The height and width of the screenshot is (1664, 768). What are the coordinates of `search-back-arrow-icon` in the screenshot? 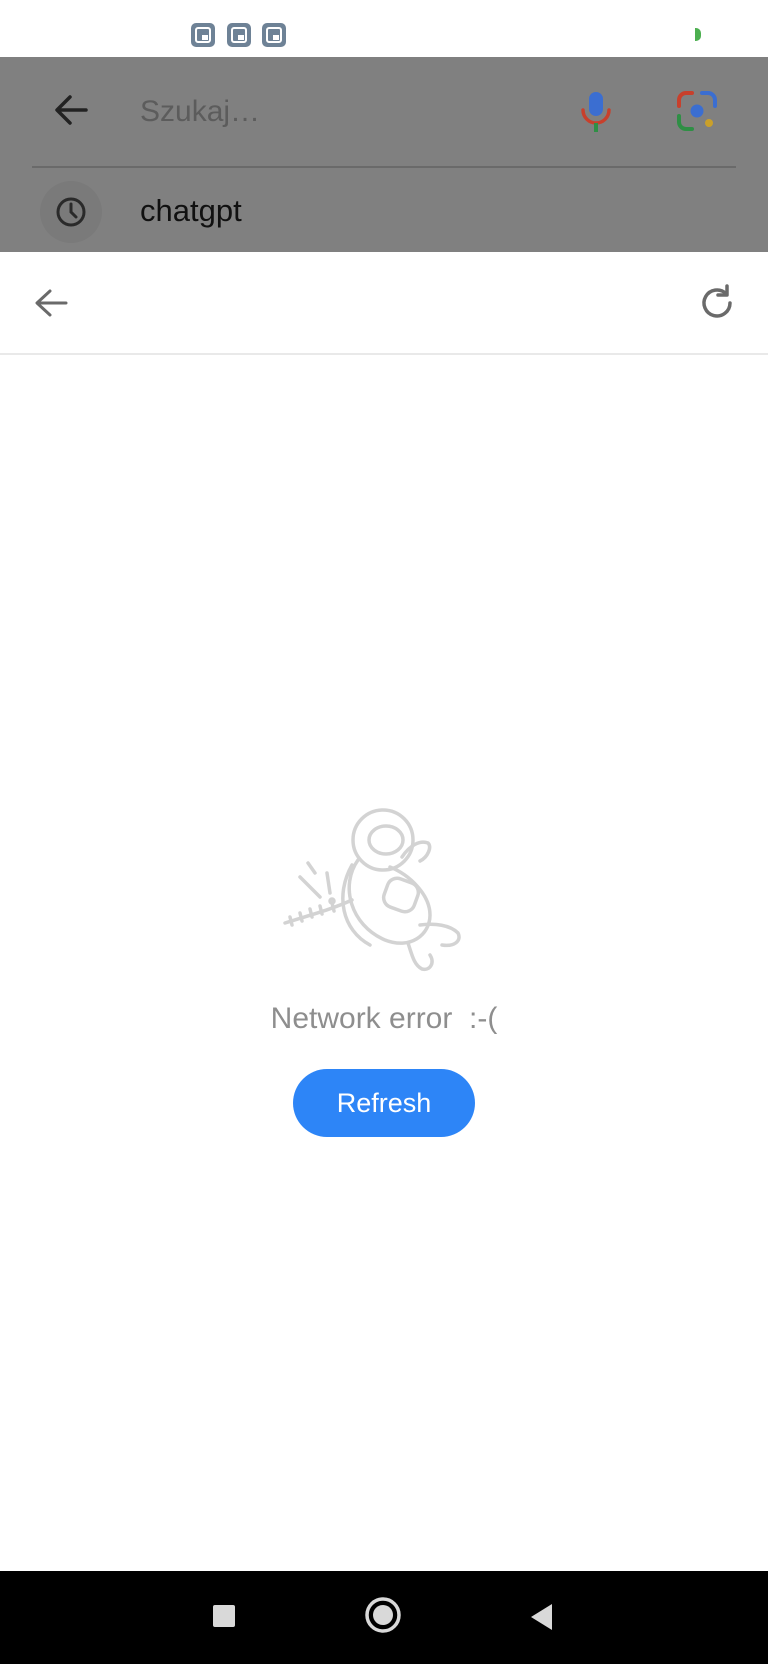 It's located at (71, 110).